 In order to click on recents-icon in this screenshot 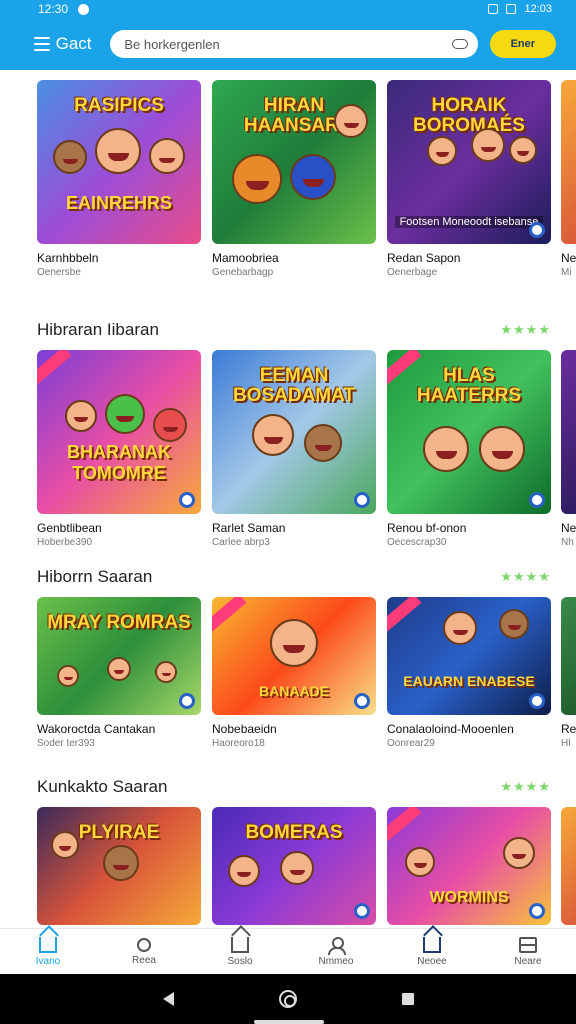, I will do `click(407, 999)`.